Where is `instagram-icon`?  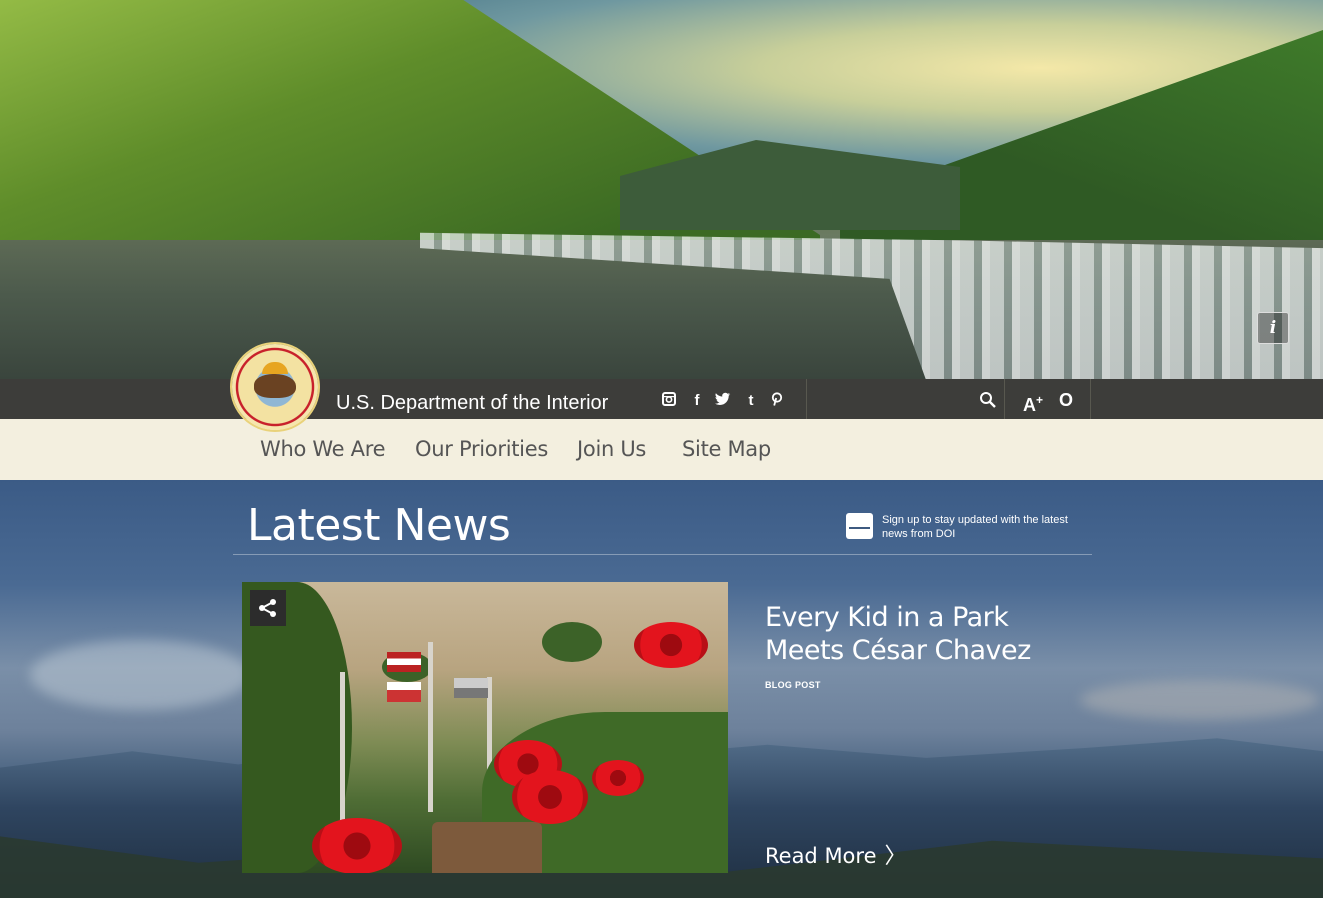 instagram-icon is located at coordinates (669, 401).